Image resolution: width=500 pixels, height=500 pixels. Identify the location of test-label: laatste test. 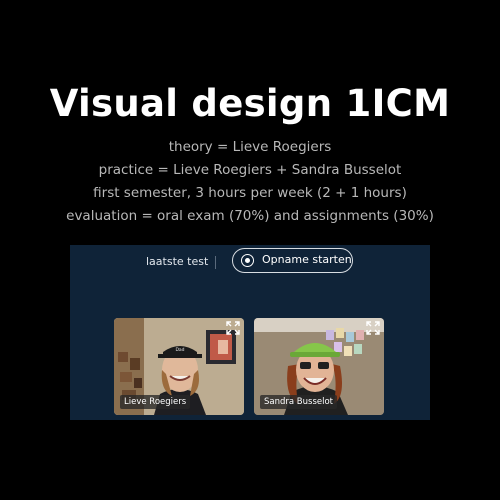
(177, 261).